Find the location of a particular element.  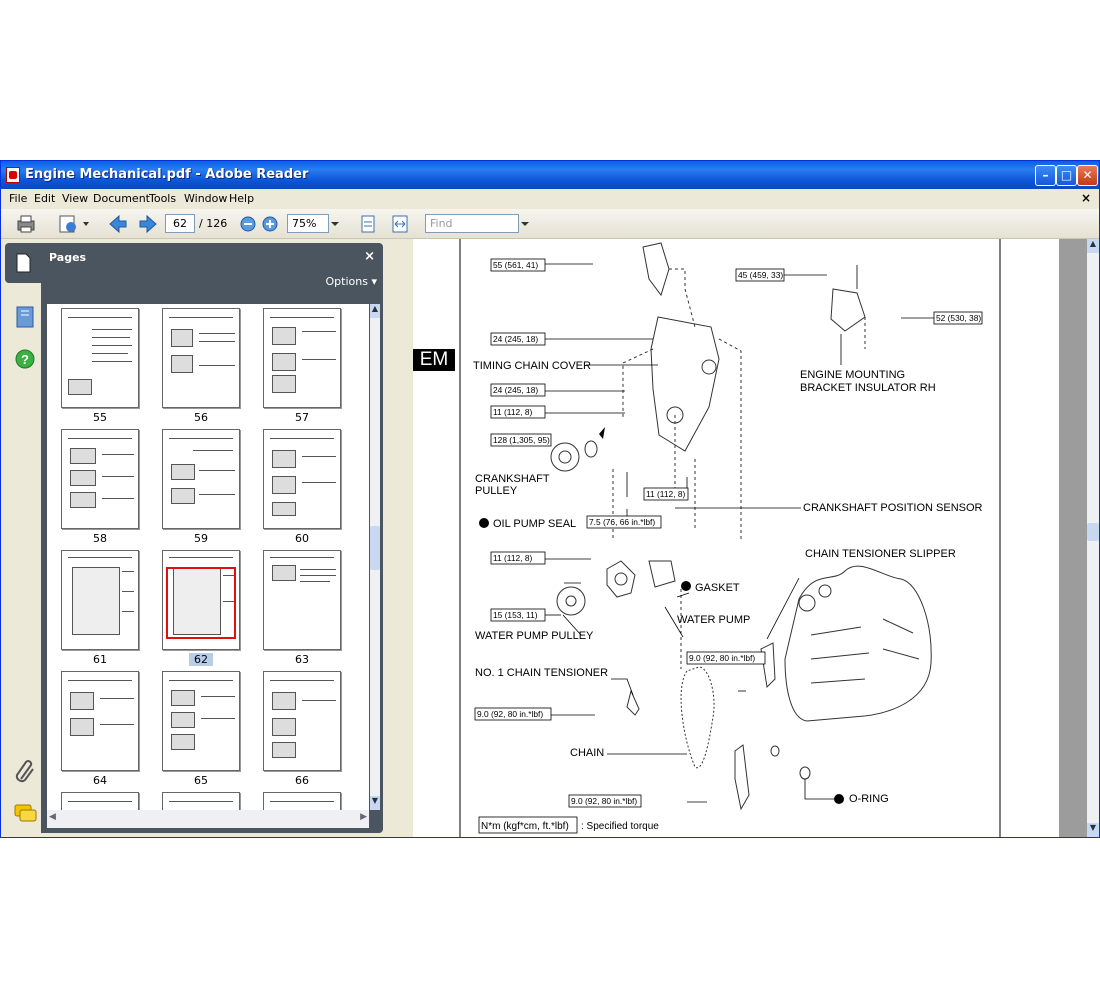

pages-icon is located at coordinates (23, 263).